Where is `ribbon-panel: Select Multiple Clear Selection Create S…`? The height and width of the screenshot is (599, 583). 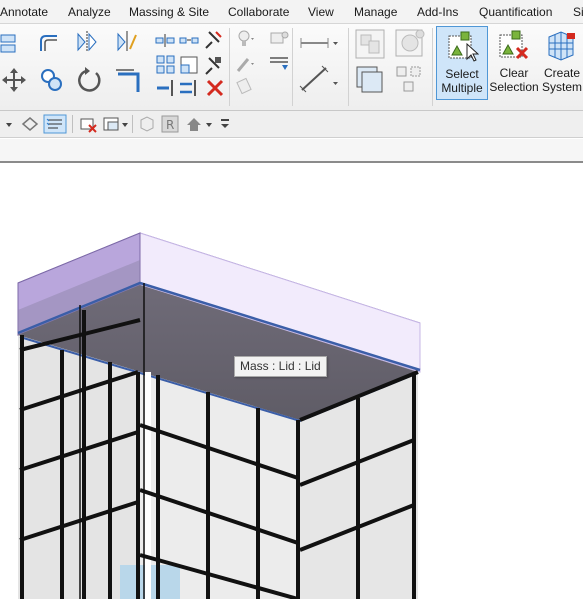
ribbon-panel: Select Multiple Clear Selection Create S… is located at coordinates (291, 67).